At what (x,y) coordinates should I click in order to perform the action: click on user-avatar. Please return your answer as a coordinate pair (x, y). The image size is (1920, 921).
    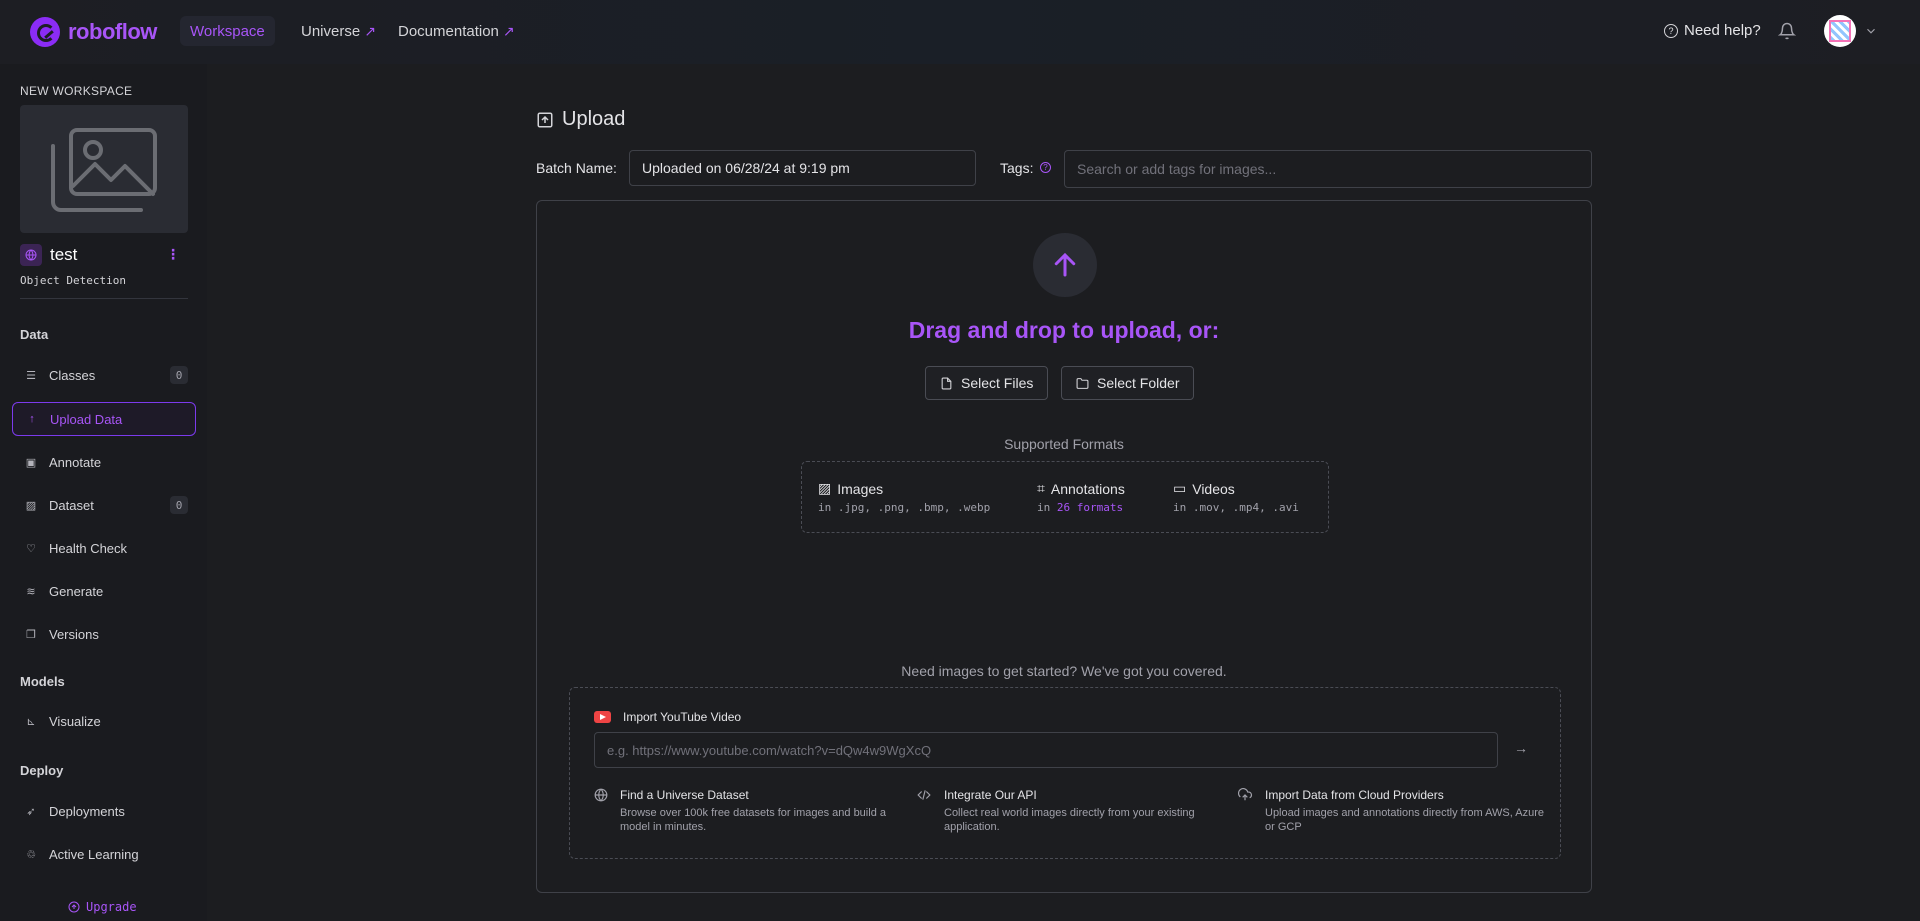
    Looking at the image, I should click on (1840, 31).